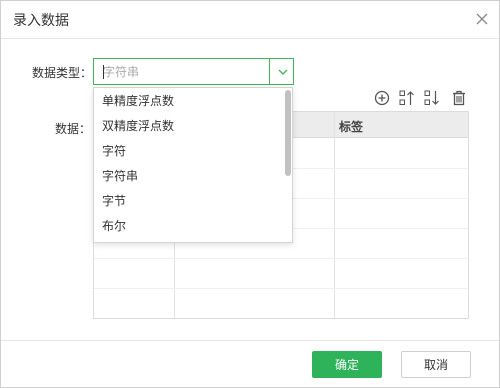  What do you see at coordinates (41, 21) in the screenshot?
I see `dialog-title: 录入数据` at bounding box center [41, 21].